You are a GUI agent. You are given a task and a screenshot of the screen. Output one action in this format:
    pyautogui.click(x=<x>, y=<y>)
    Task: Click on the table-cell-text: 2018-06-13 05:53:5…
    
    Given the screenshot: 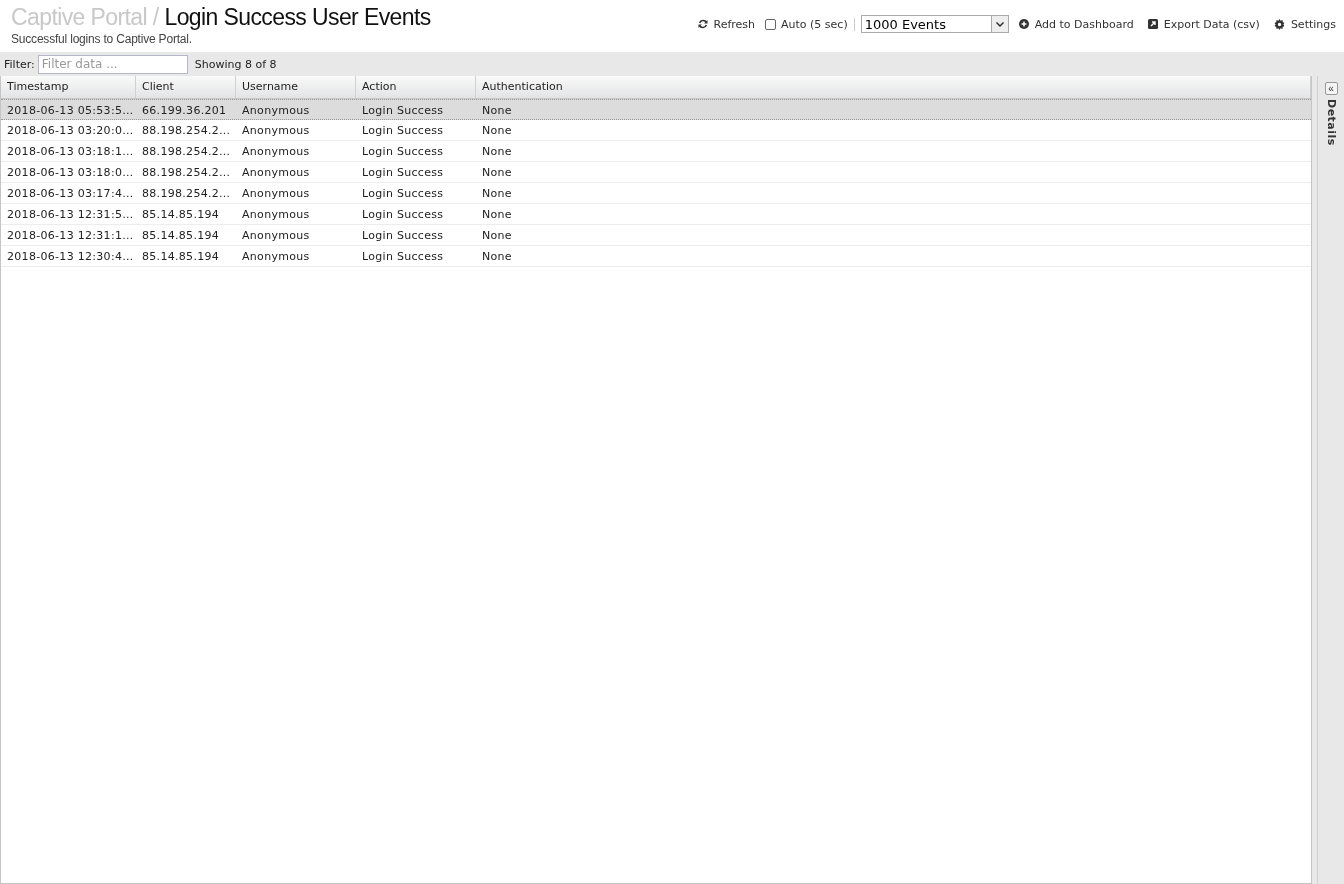 What is the action you would take?
    pyautogui.click(x=70, y=111)
    